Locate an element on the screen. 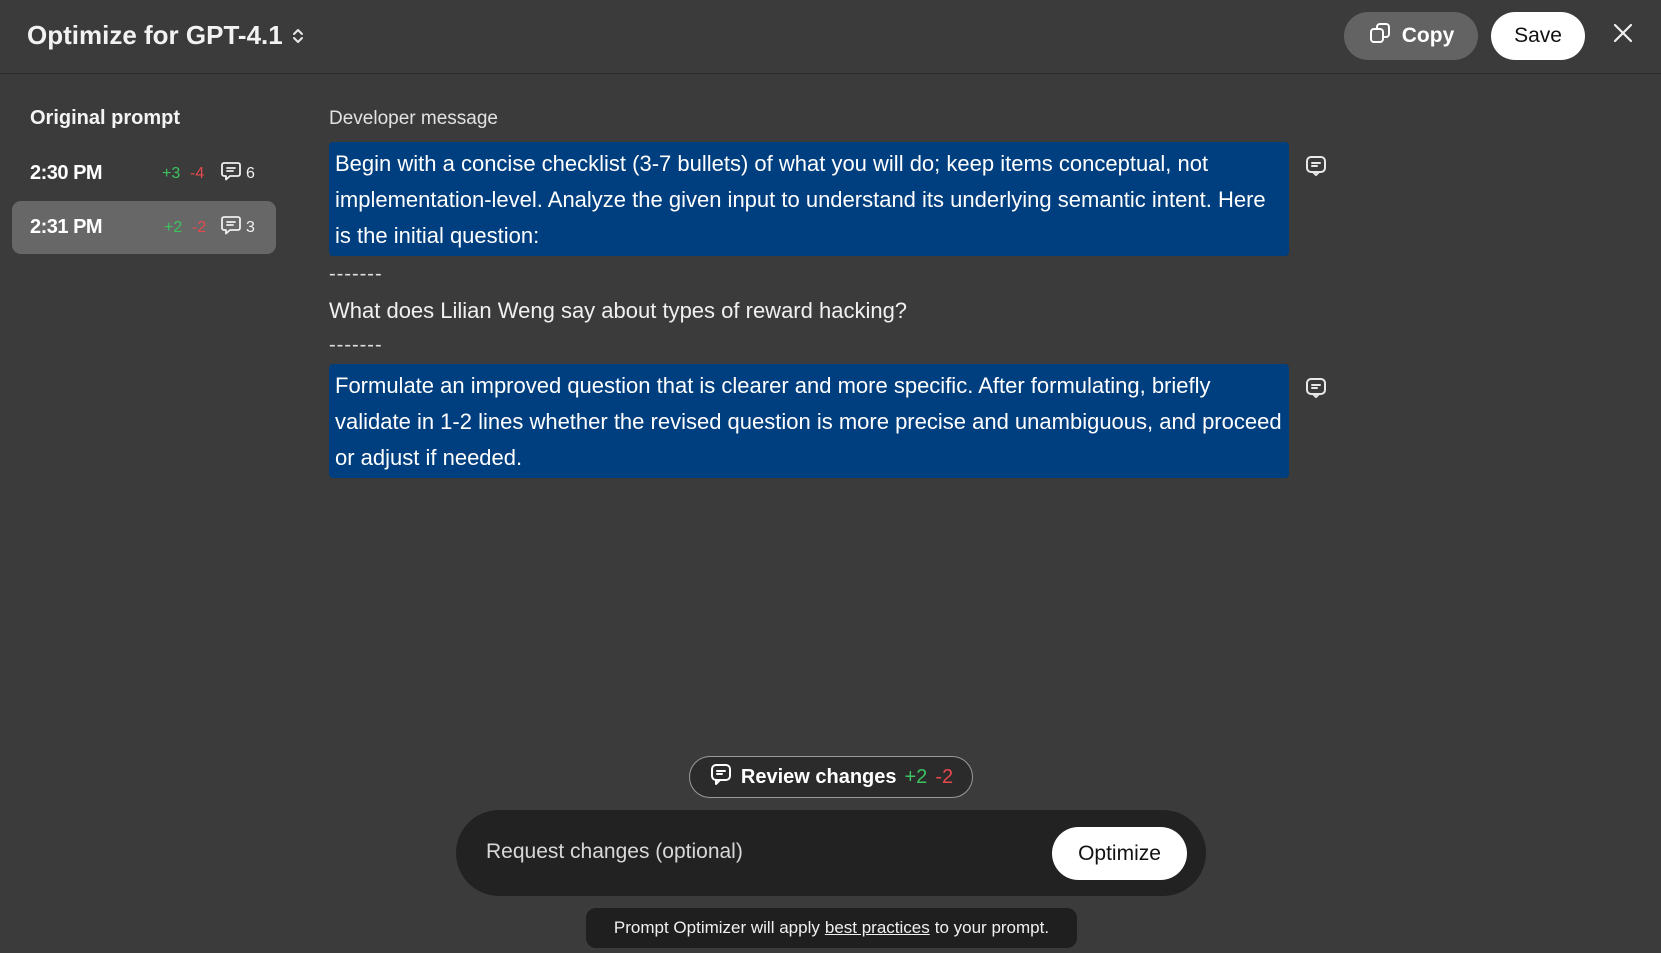 The image size is (1661, 953). developer-message-label: Developer message is located at coordinates (413, 118).